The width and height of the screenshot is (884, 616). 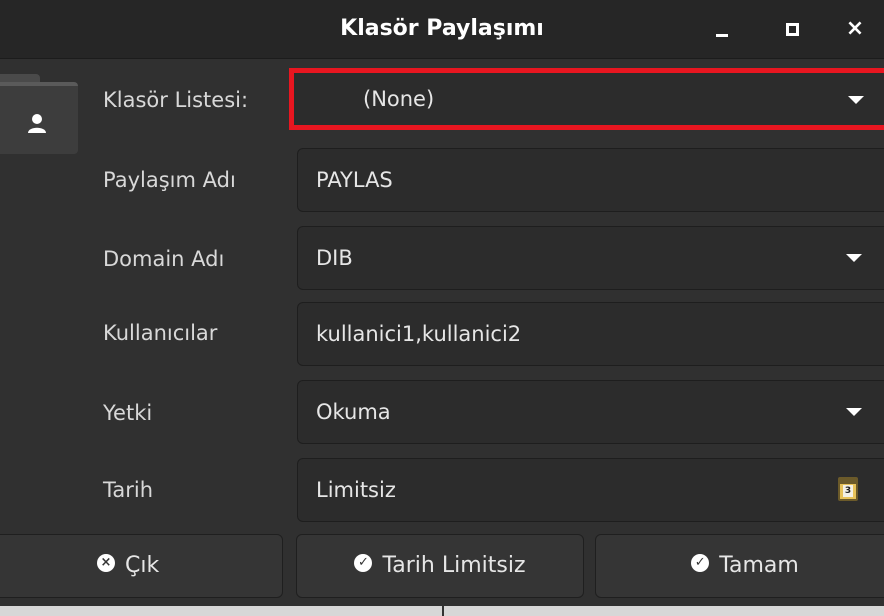 I want to click on close-icon: ×, so click(x=855, y=28).